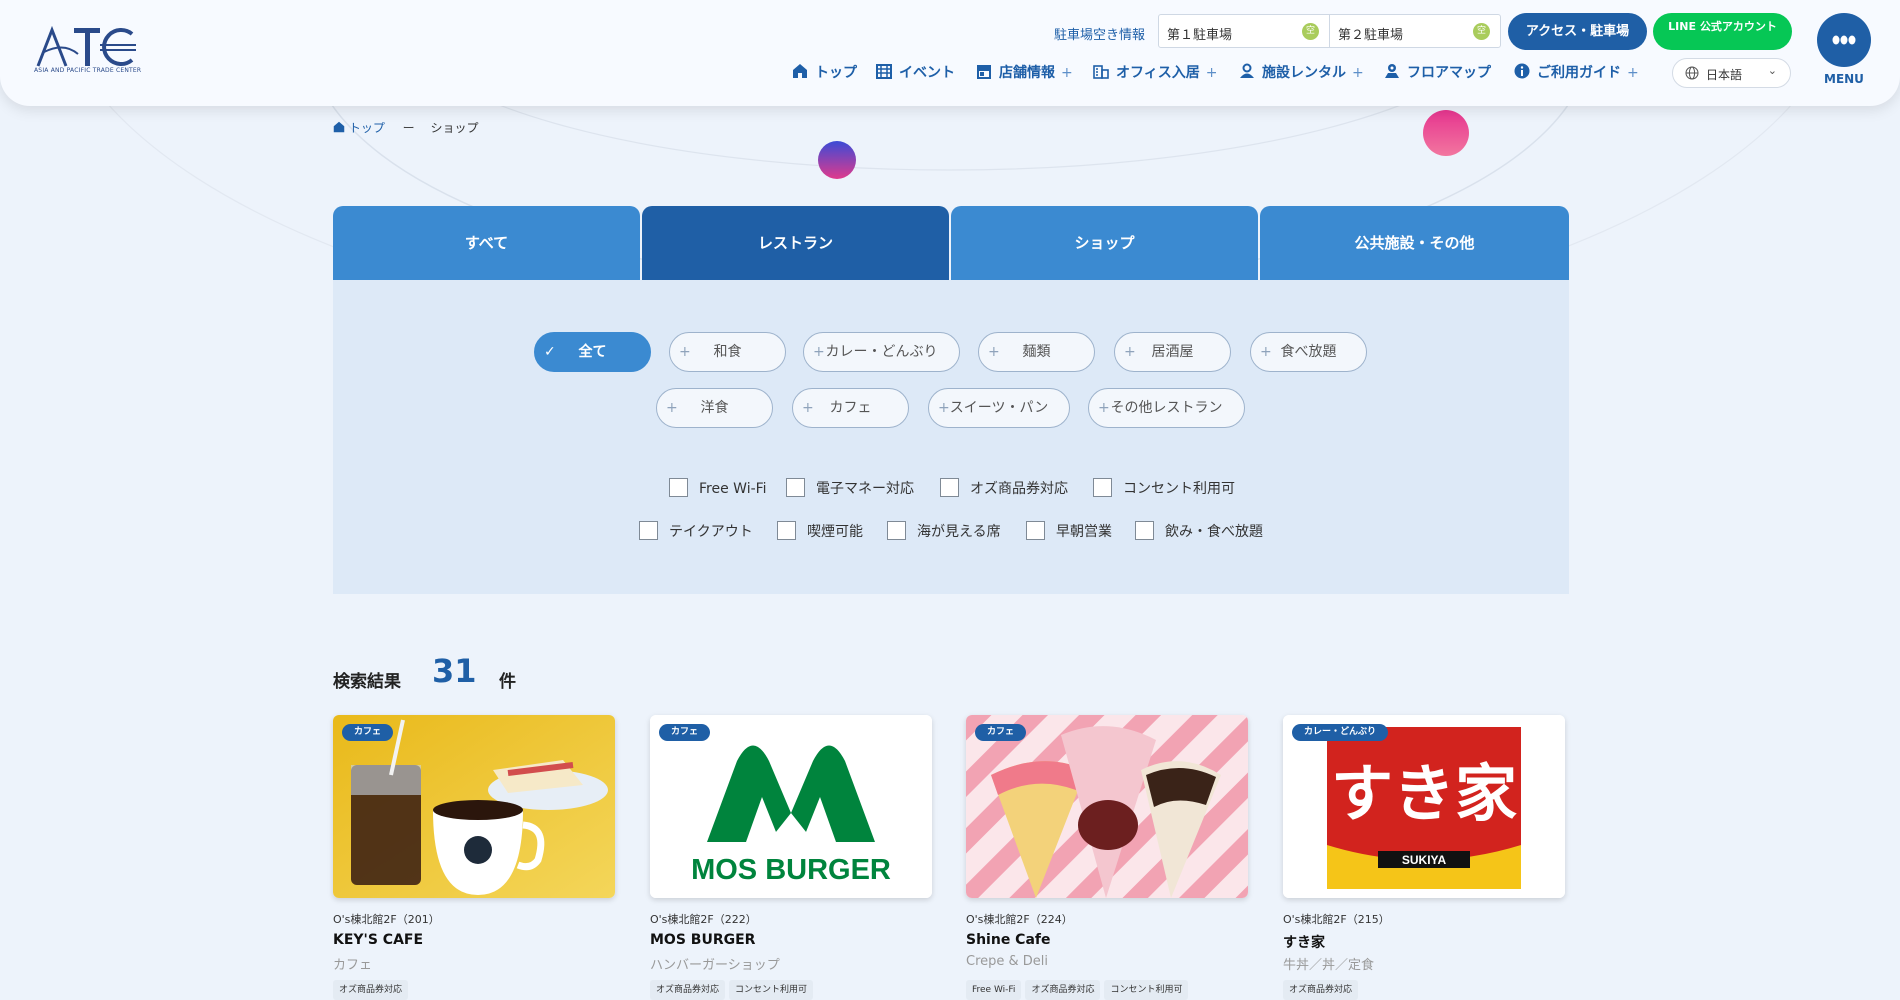 This screenshot has height=1000, width=1900. Describe the element at coordinates (791, 870) in the screenshot. I see `mos-burger-logo-text: MOS BURGER` at that location.